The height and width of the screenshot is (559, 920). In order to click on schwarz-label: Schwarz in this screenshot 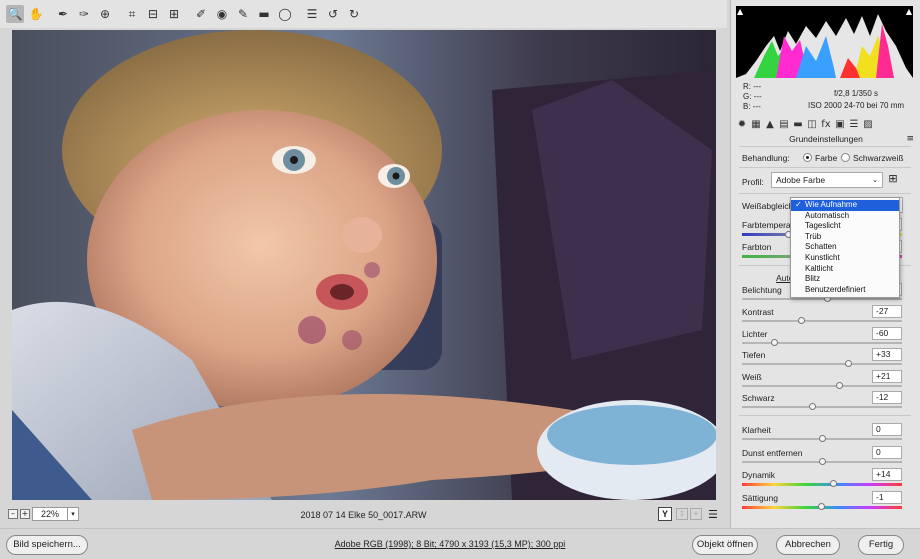, I will do `click(758, 398)`.